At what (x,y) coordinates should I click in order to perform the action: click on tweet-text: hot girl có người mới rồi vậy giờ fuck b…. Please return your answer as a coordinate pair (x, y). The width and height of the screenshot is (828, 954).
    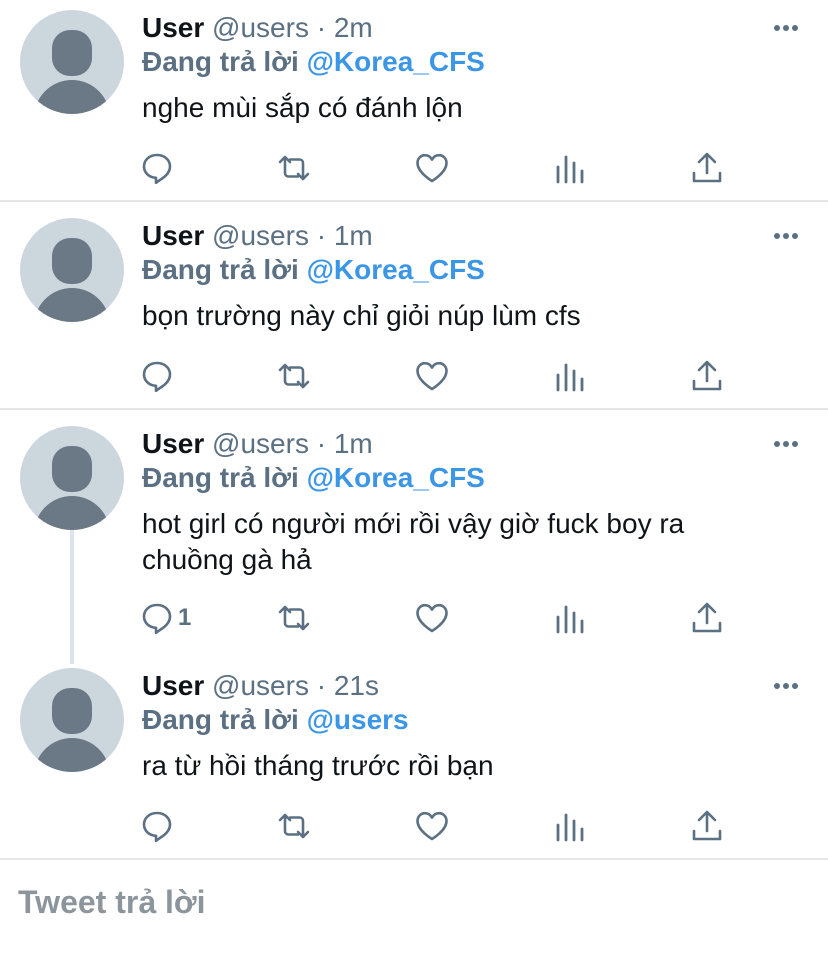
    Looking at the image, I should click on (413, 541).